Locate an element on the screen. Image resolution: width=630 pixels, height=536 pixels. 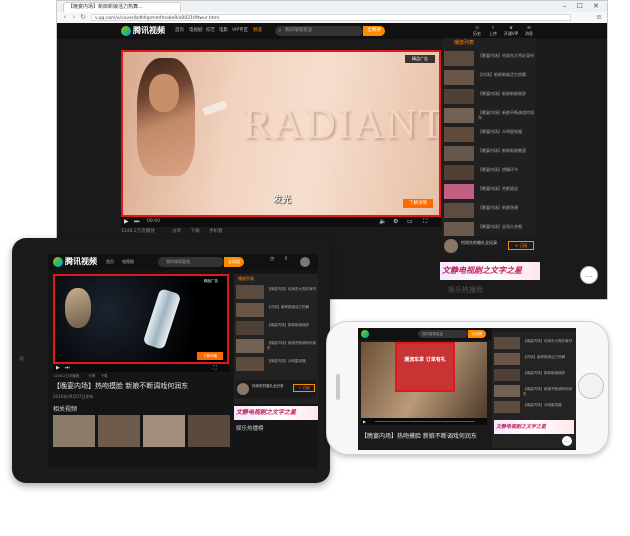
mobile-watch-button: 手机看 is located at coordinates (216, 231).